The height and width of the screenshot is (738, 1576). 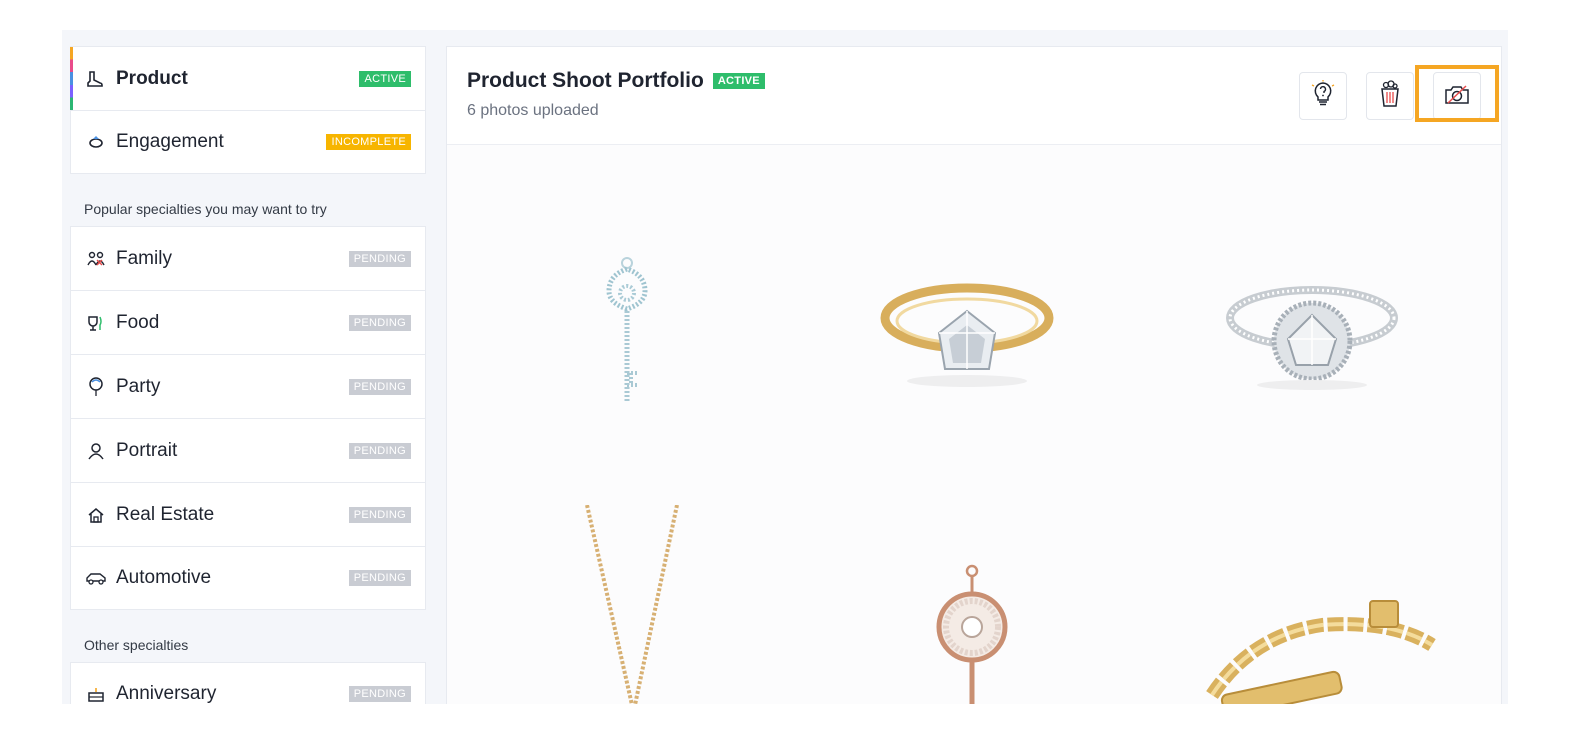 What do you see at coordinates (96, 578) in the screenshot?
I see `car-icon` at bounding box center [96, 578].